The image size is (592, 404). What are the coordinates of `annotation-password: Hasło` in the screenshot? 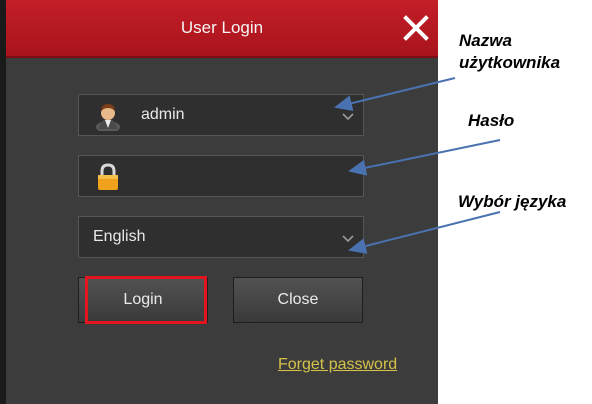 It's located at (491, 120).